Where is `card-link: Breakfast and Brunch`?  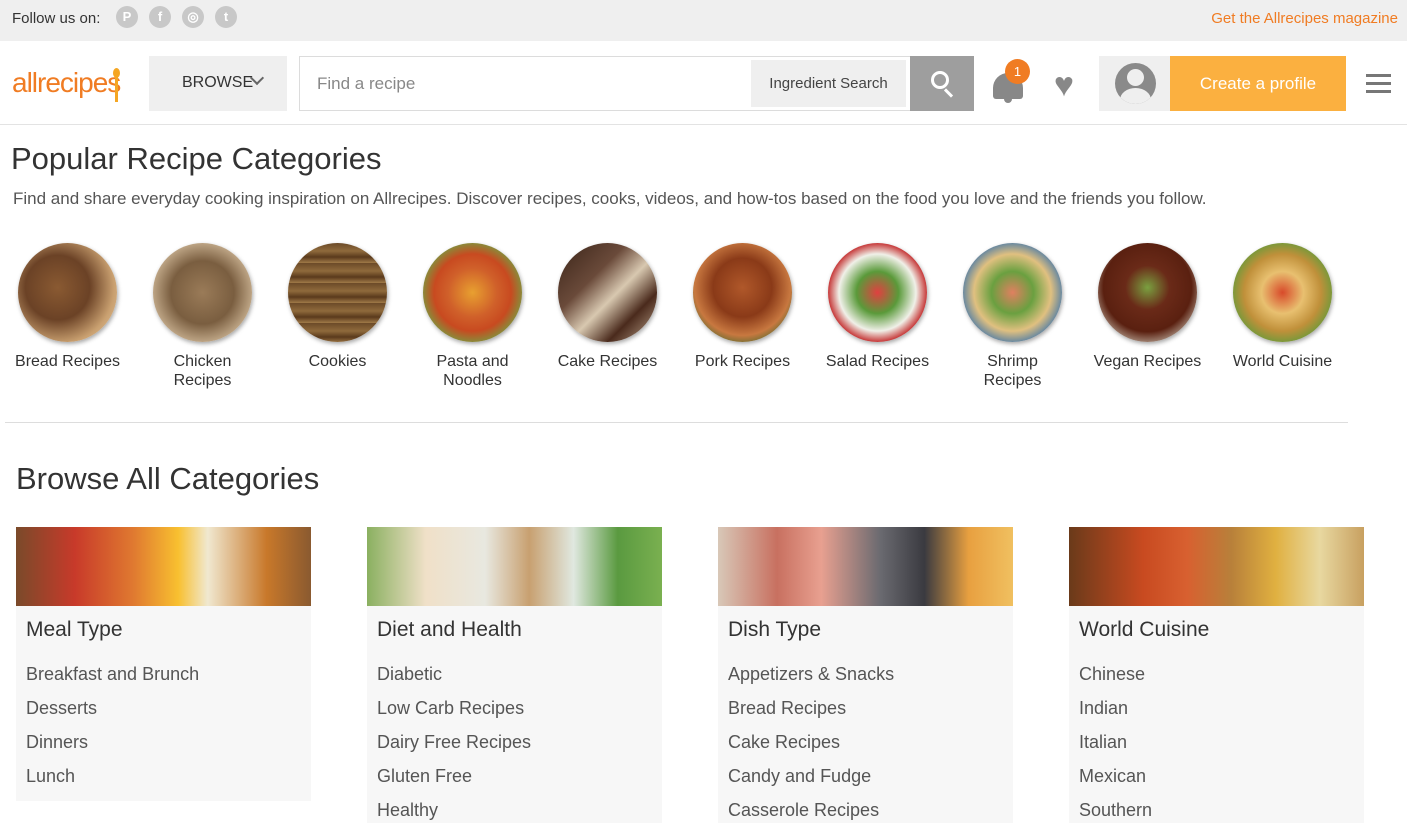
card-link: Breakfast and Brunch is located at coordinates (112, 681).